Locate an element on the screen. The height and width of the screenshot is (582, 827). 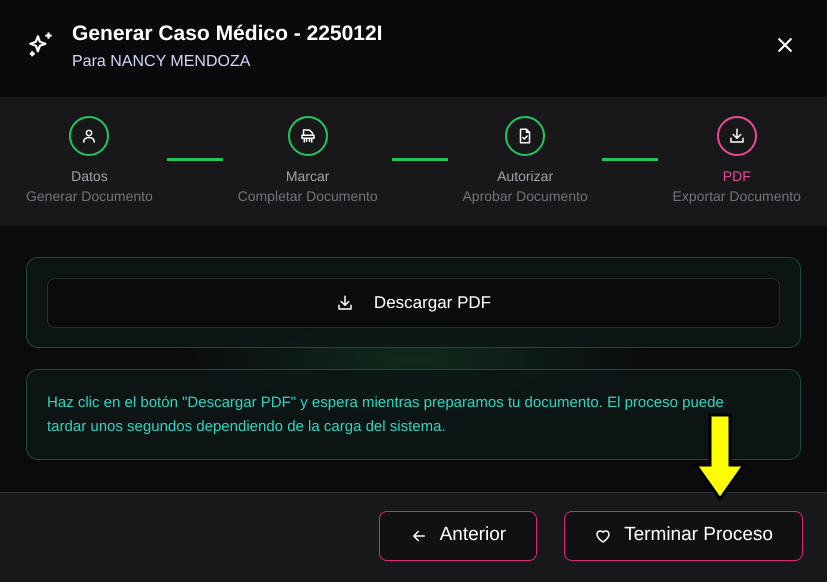
step-caption: Aprobar Documento is located at coordinates (525, 196).